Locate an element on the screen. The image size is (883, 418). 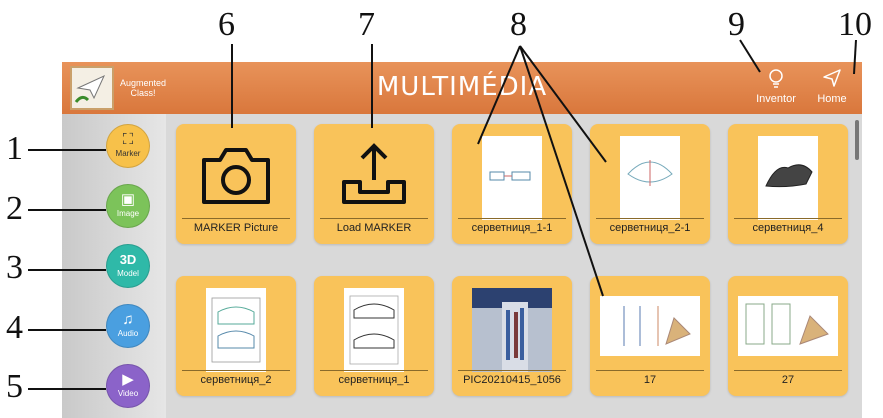
sidebar-item-image: ▣ Image is located at coordinates (128, 206).